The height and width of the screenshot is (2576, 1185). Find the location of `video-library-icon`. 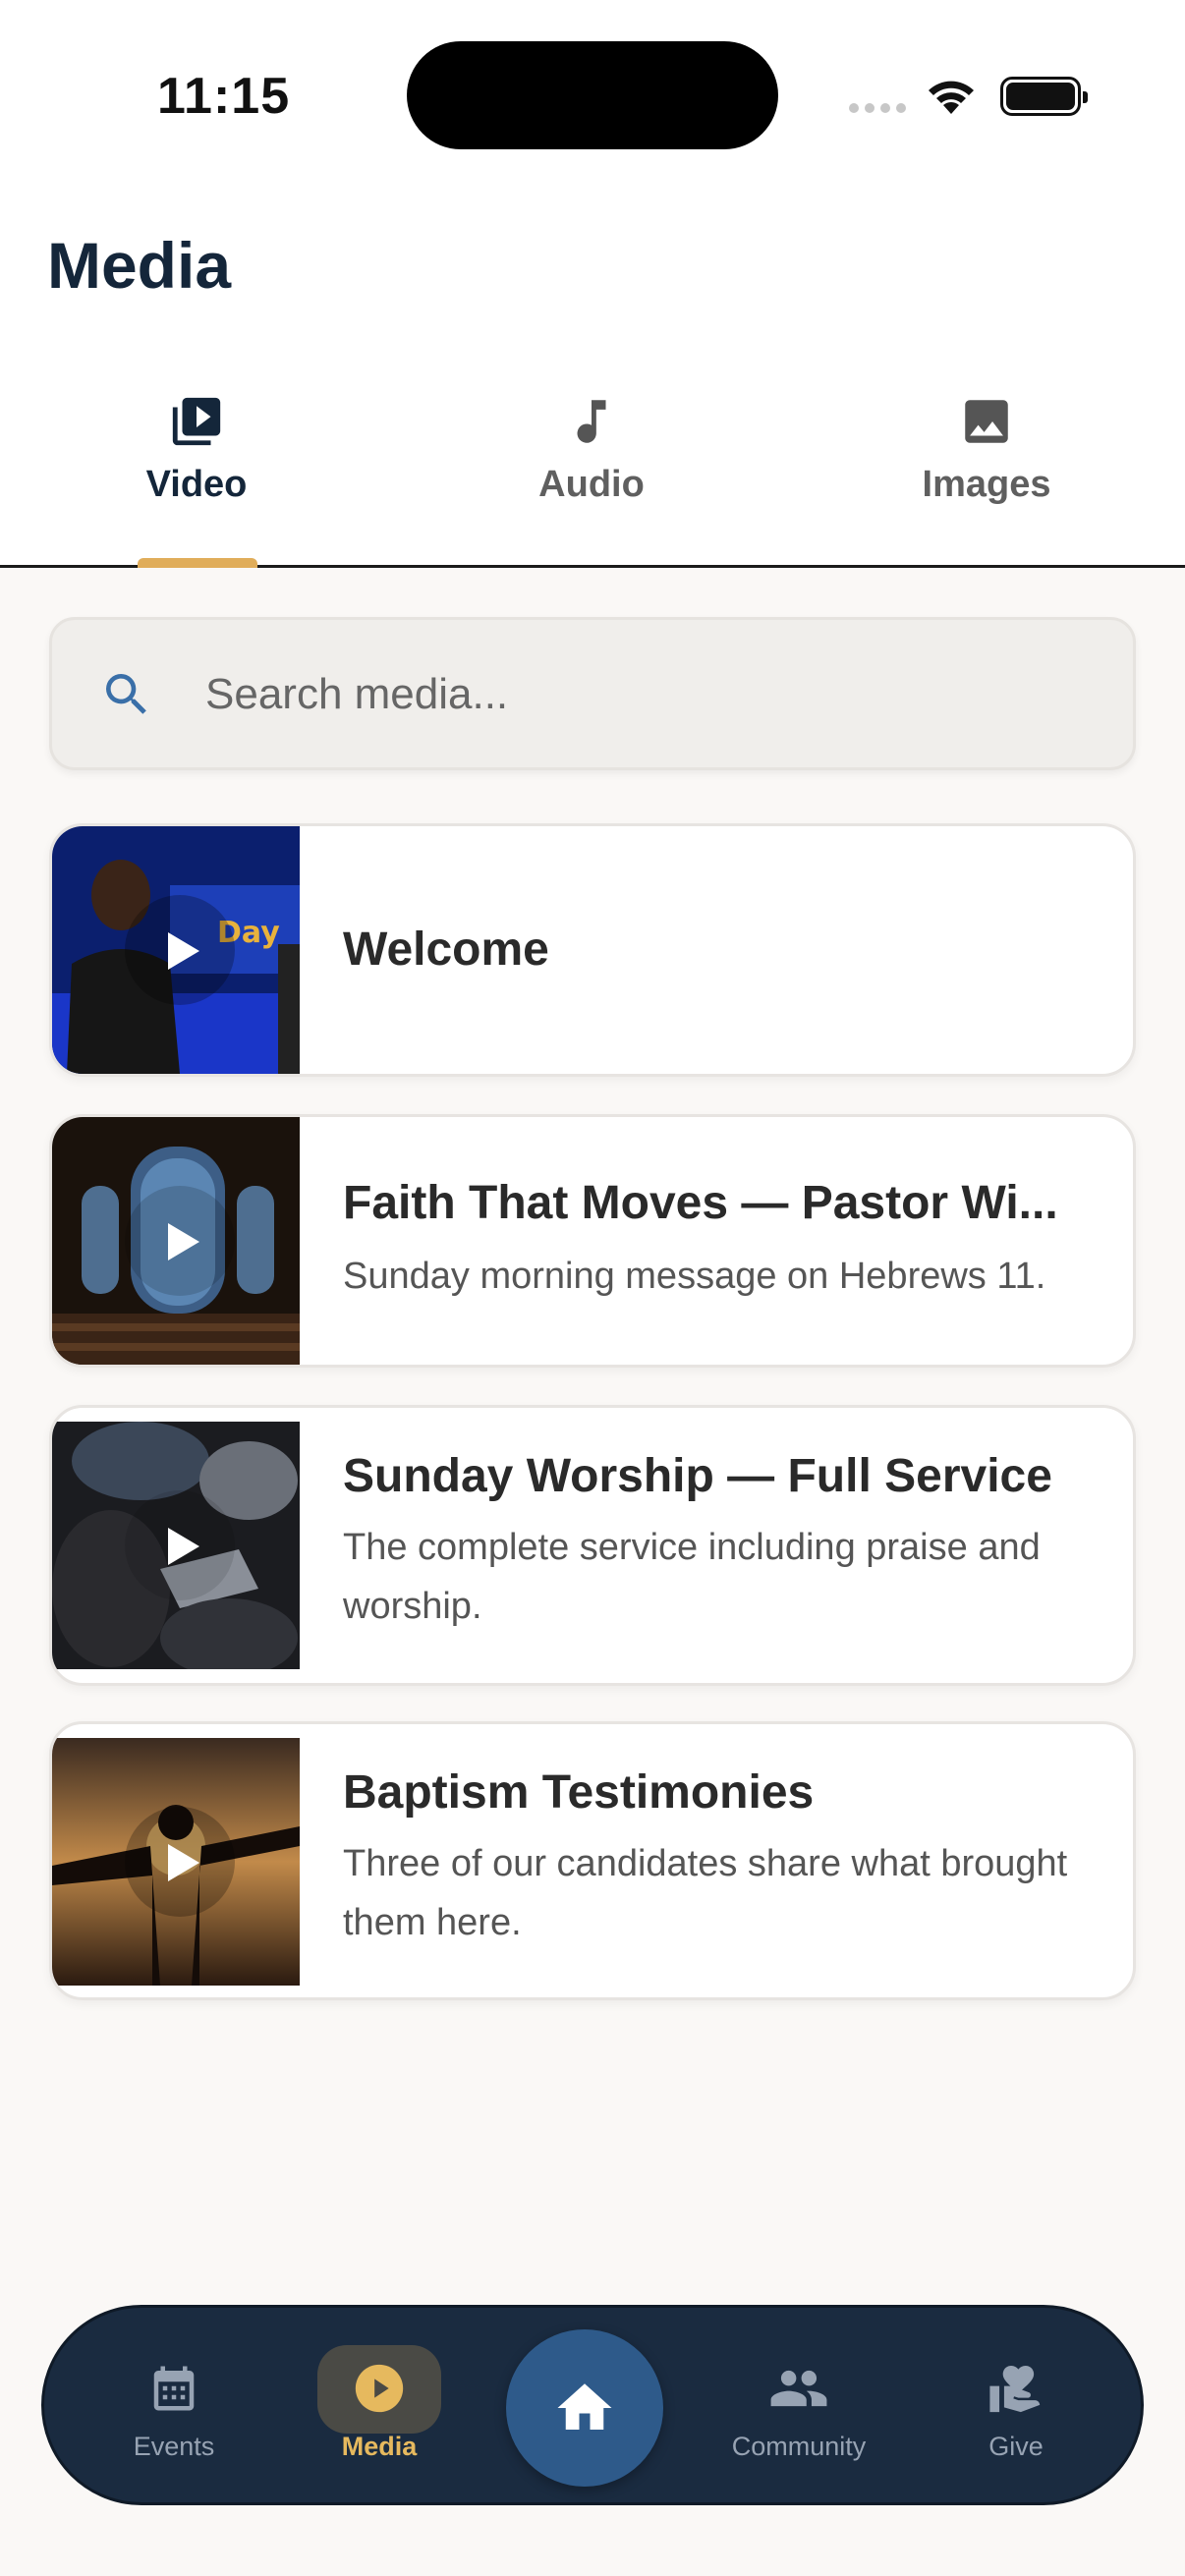

video-library-icon is located at coordinates (197, 418).